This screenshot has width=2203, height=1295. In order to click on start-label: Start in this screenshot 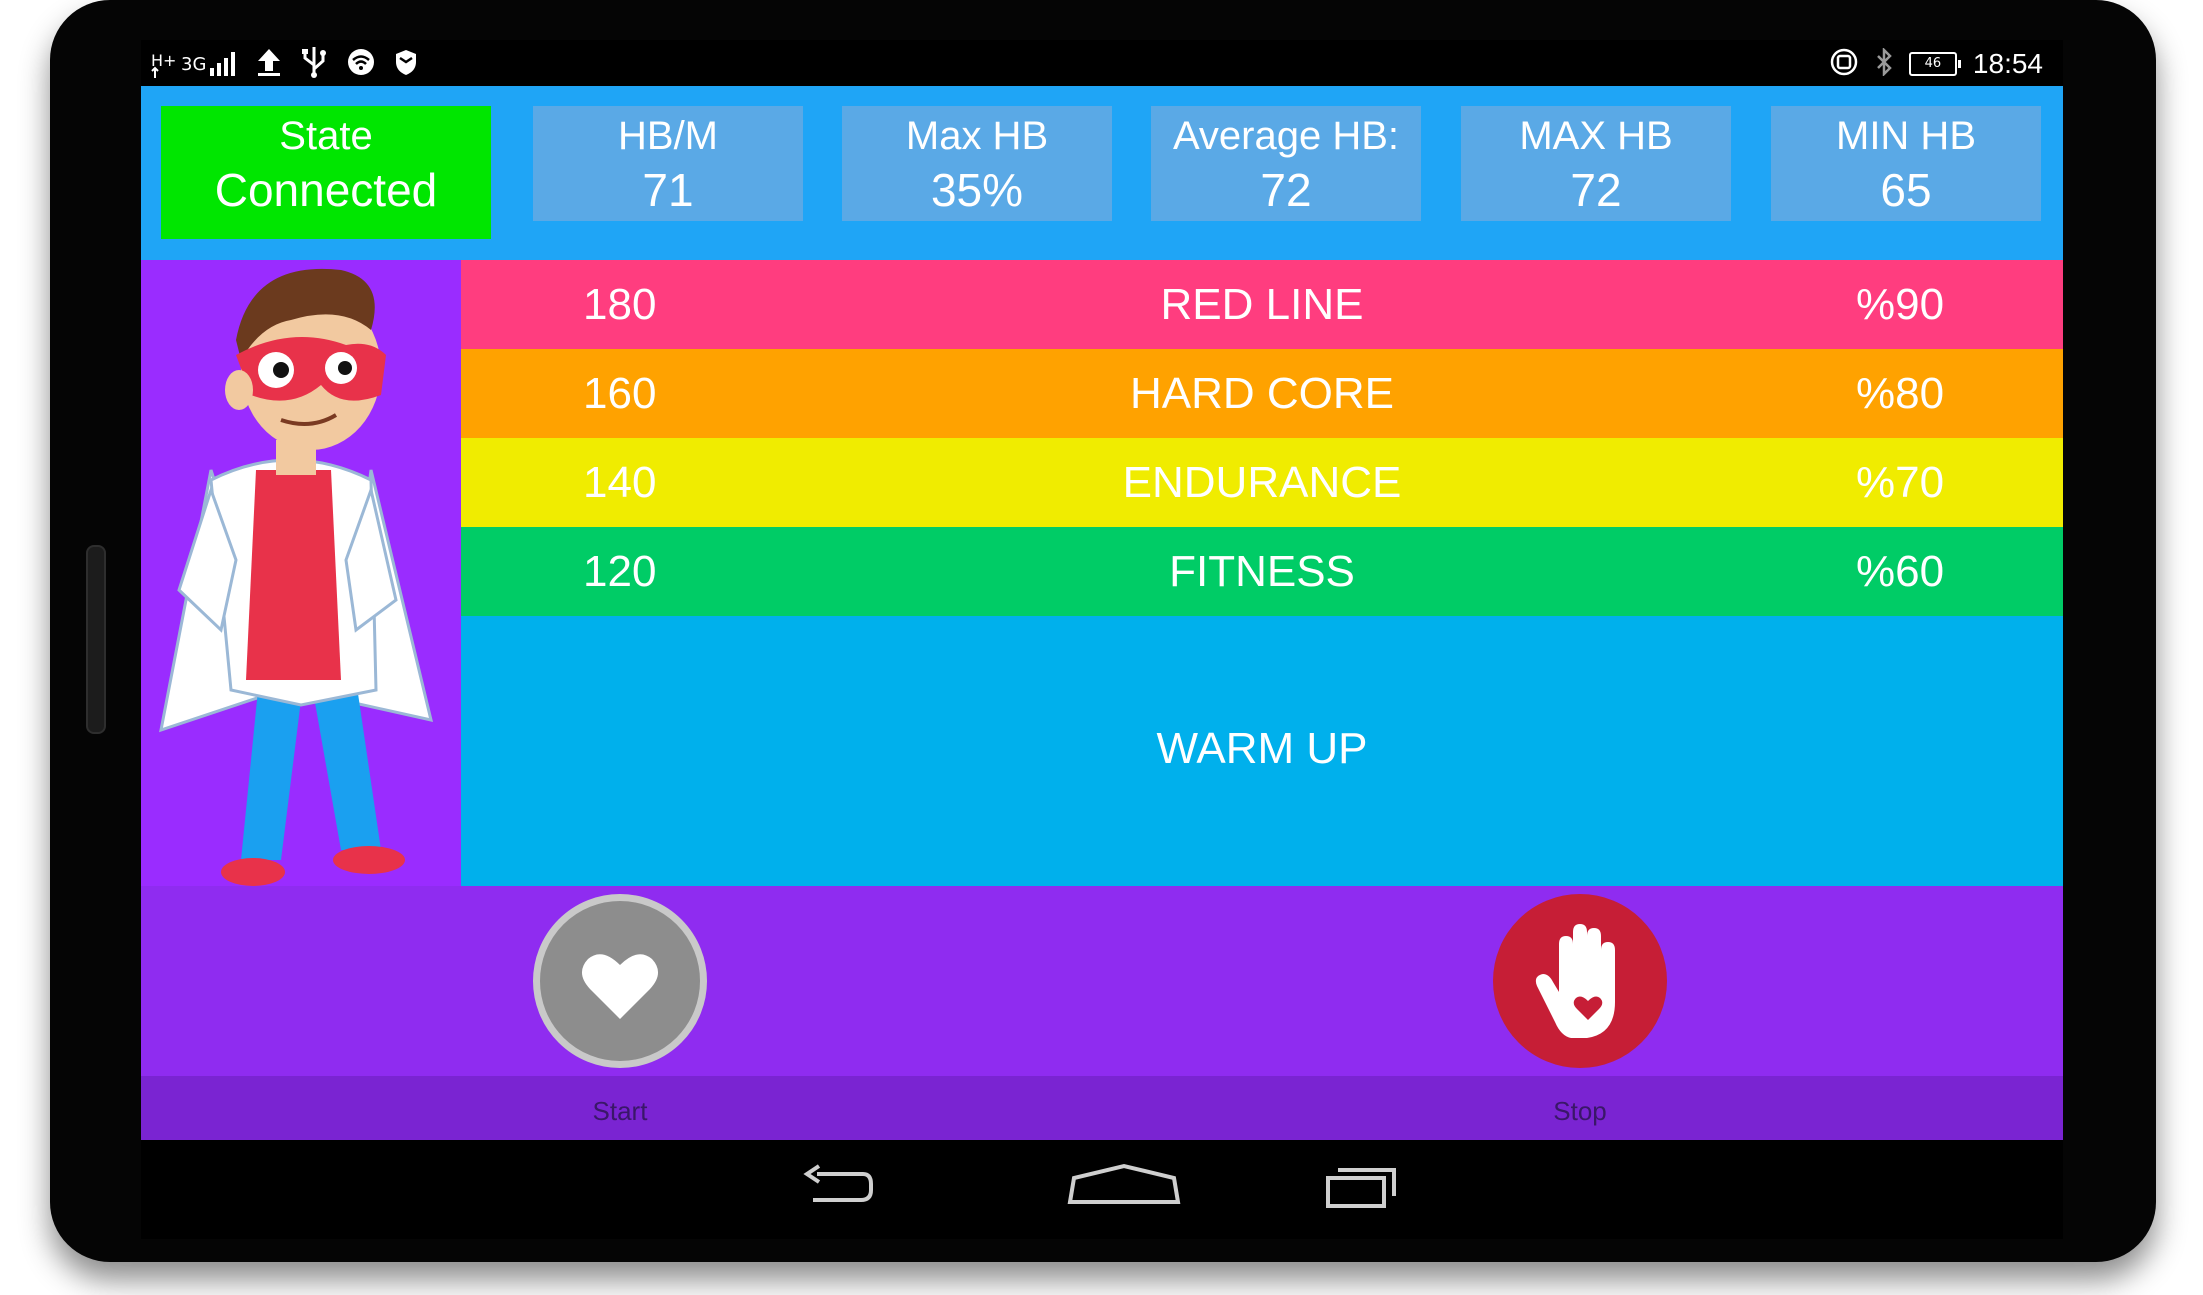, I will do `click(620, 1111)`.